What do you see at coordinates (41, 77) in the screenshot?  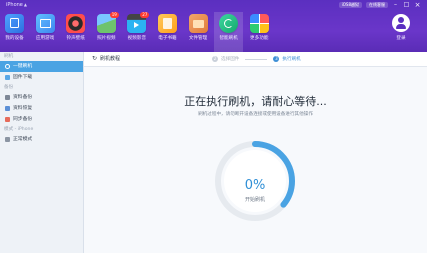 I see `sidebar-item-firmware-download: 固件下载` at bounding box center [41, 77].